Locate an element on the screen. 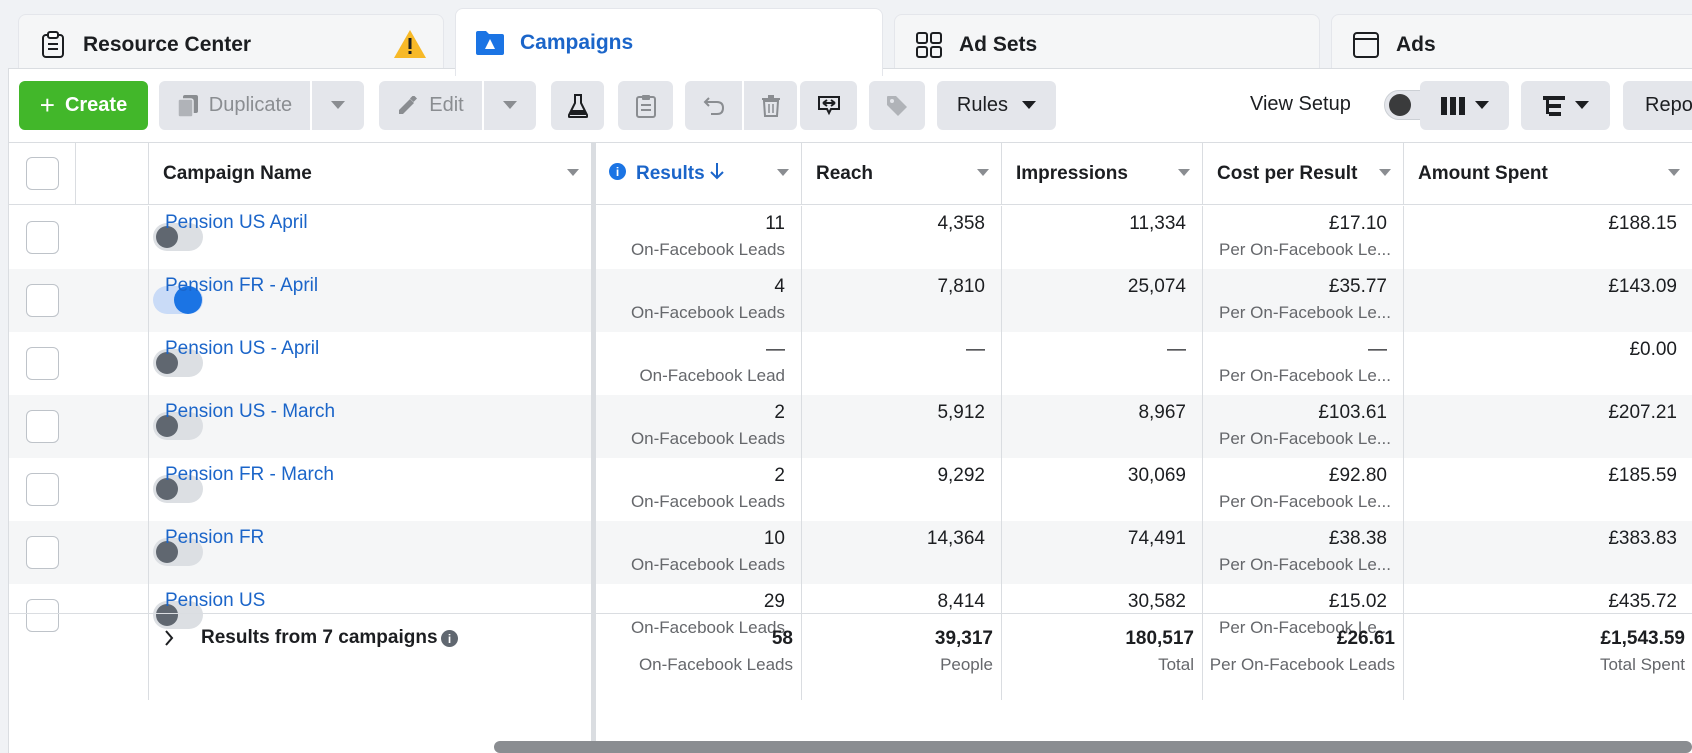  duplicate-dropdown-button is located at coordinates (338, 105).